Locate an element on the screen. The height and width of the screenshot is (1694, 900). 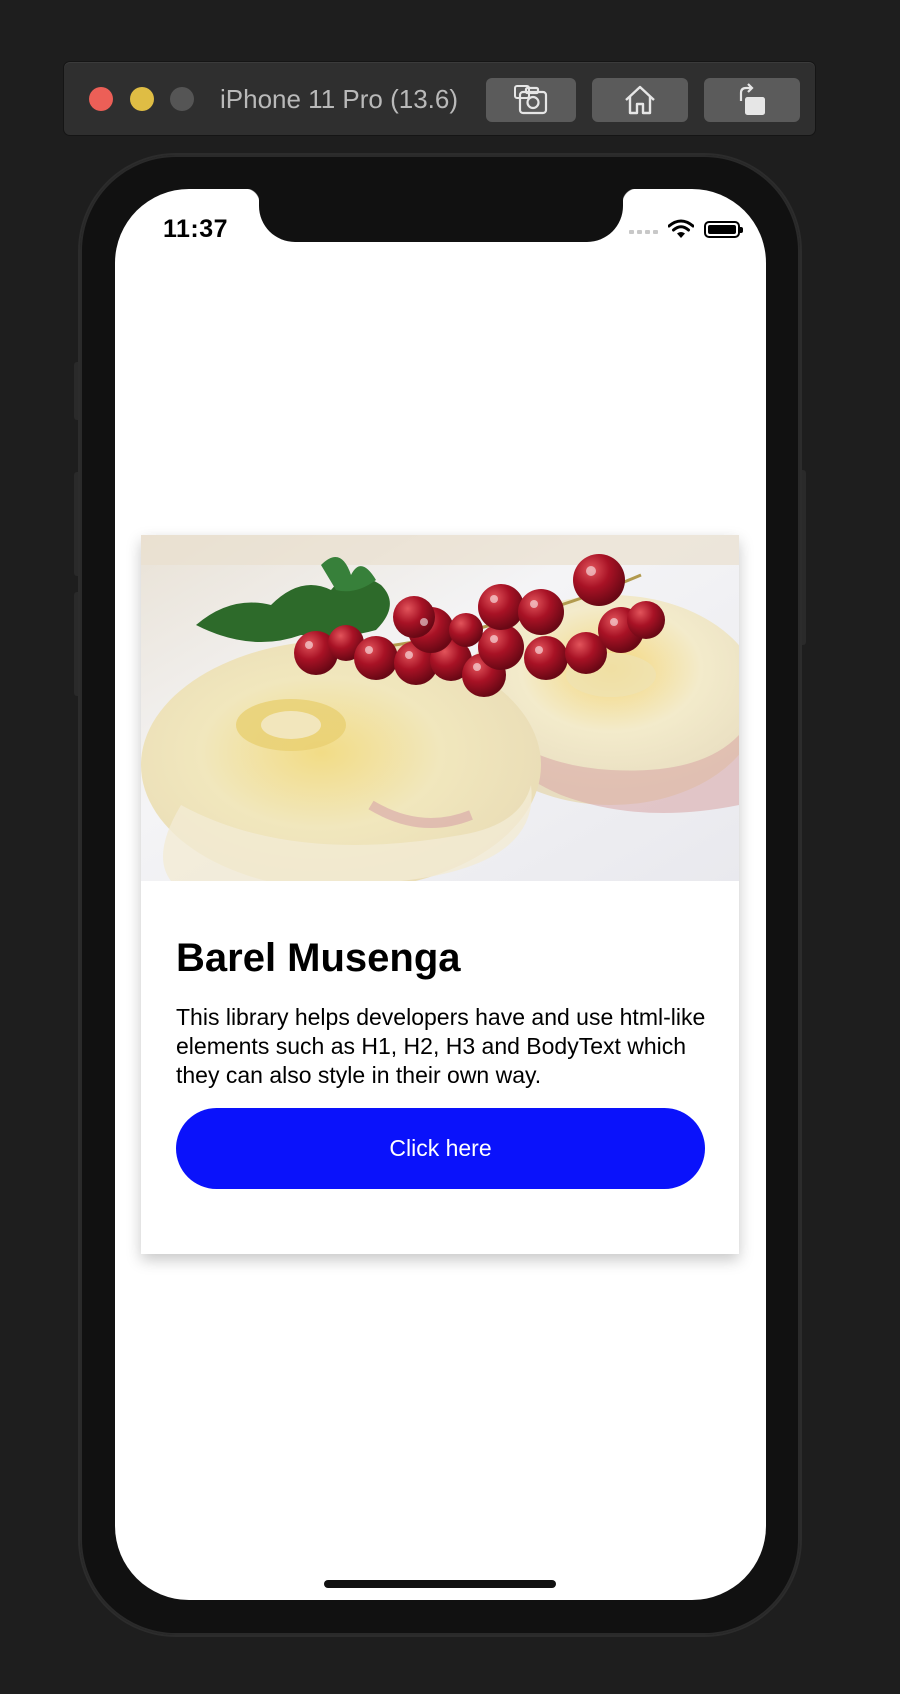
notch is located at coordinates (441, 215).